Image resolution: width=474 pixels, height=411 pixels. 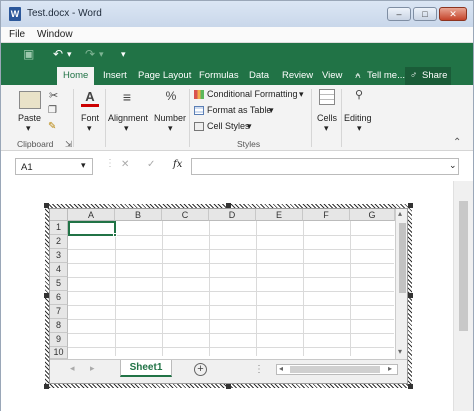 What do you see at coordinates (59, 215) in the screenshot?
I see `select-all-corner` at bounding box center [59, 215].